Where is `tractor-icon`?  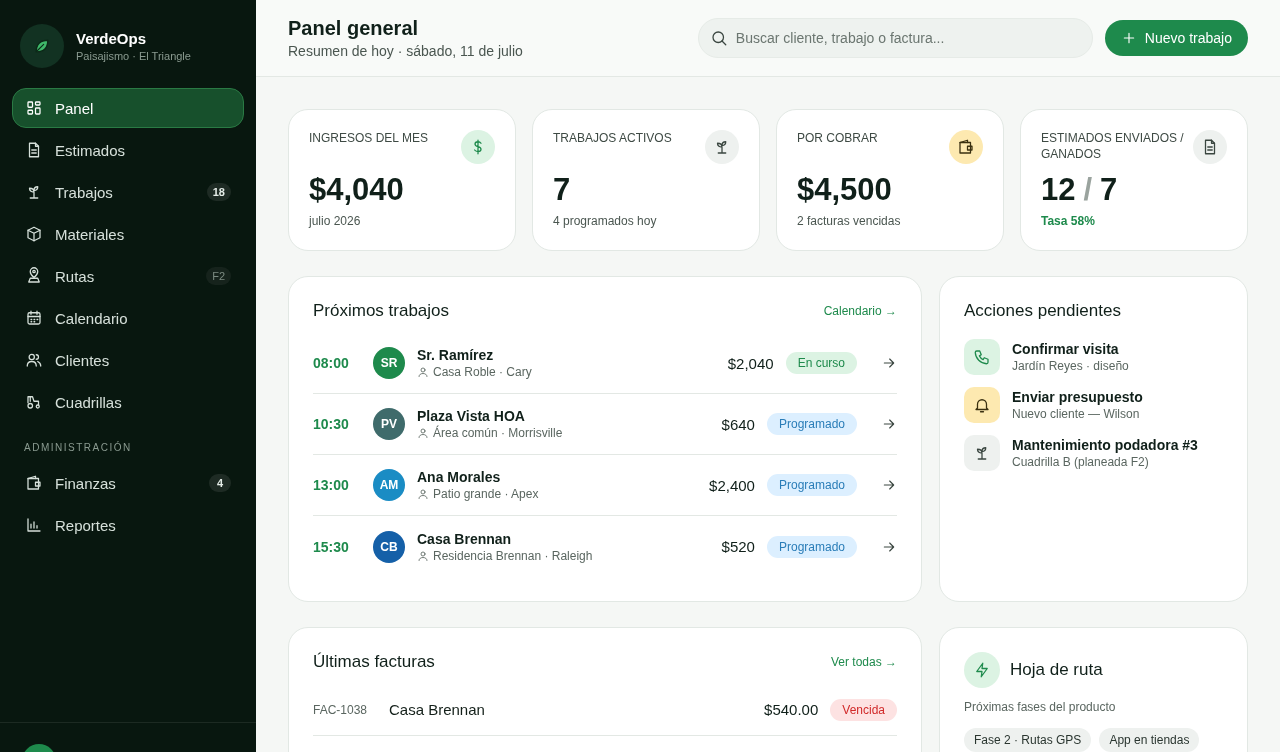
tractor-icon is located at coordinates (34, 402).